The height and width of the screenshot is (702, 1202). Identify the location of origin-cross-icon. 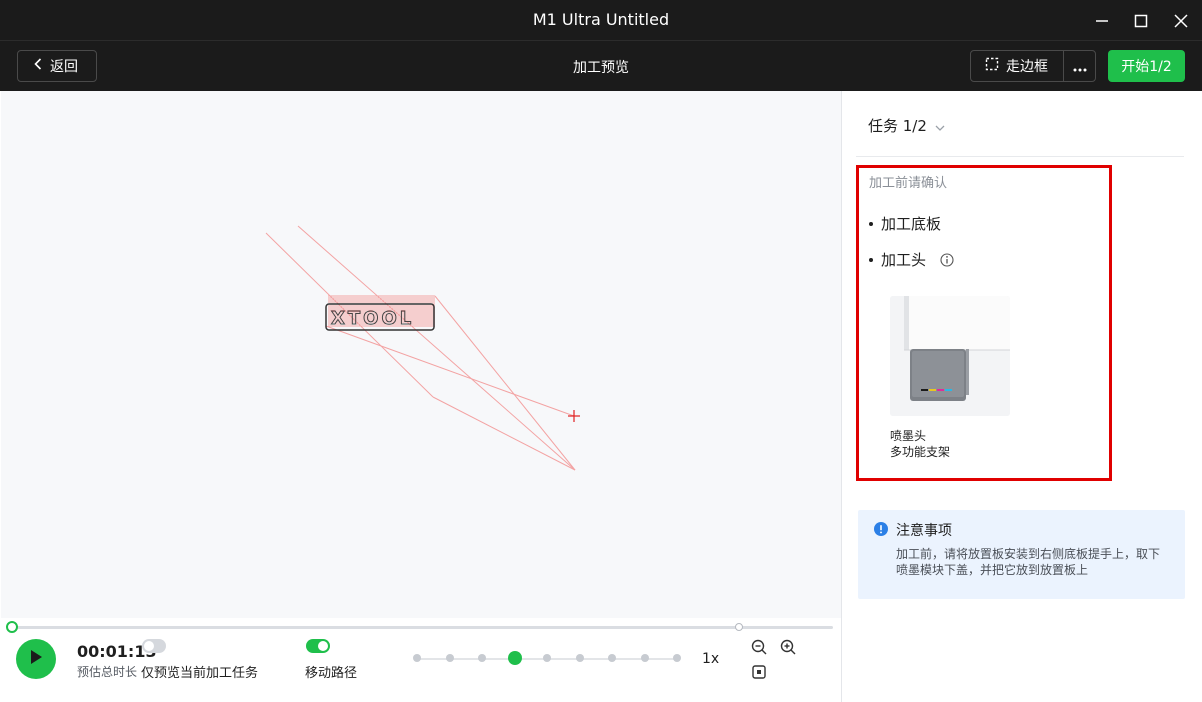
(574, 416).